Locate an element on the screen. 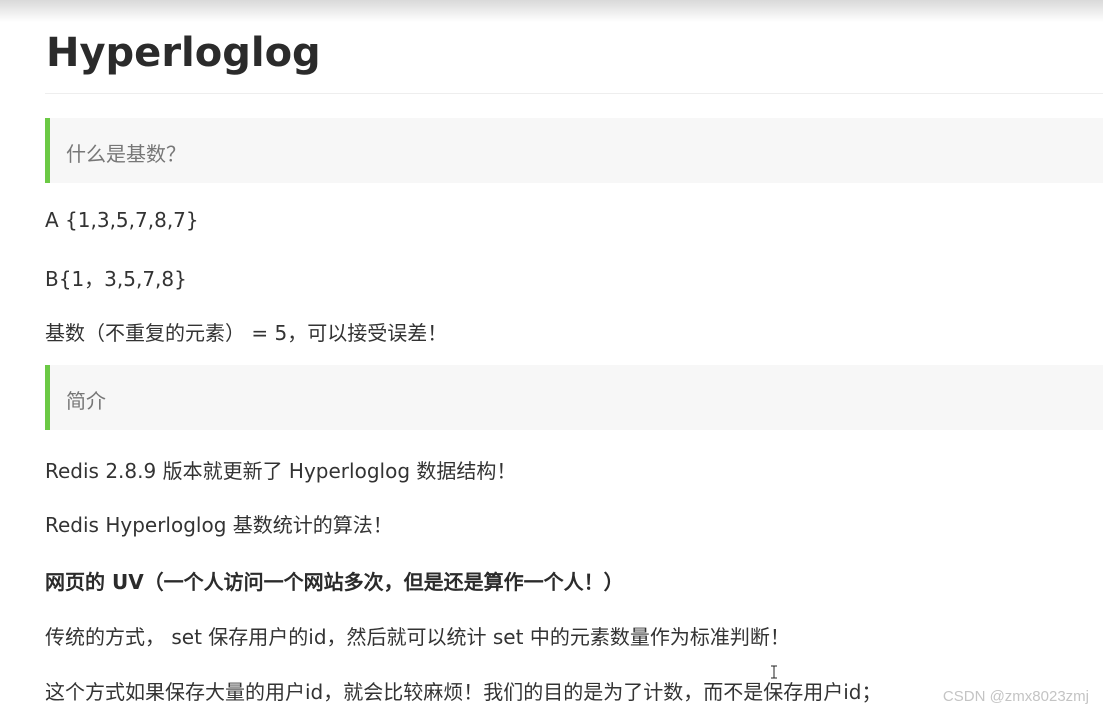 The width and height of the screenshot is (1103, 719). paragraph-set-a: A {1,3,5,7,8,7} is located at coordinates (122, 220).